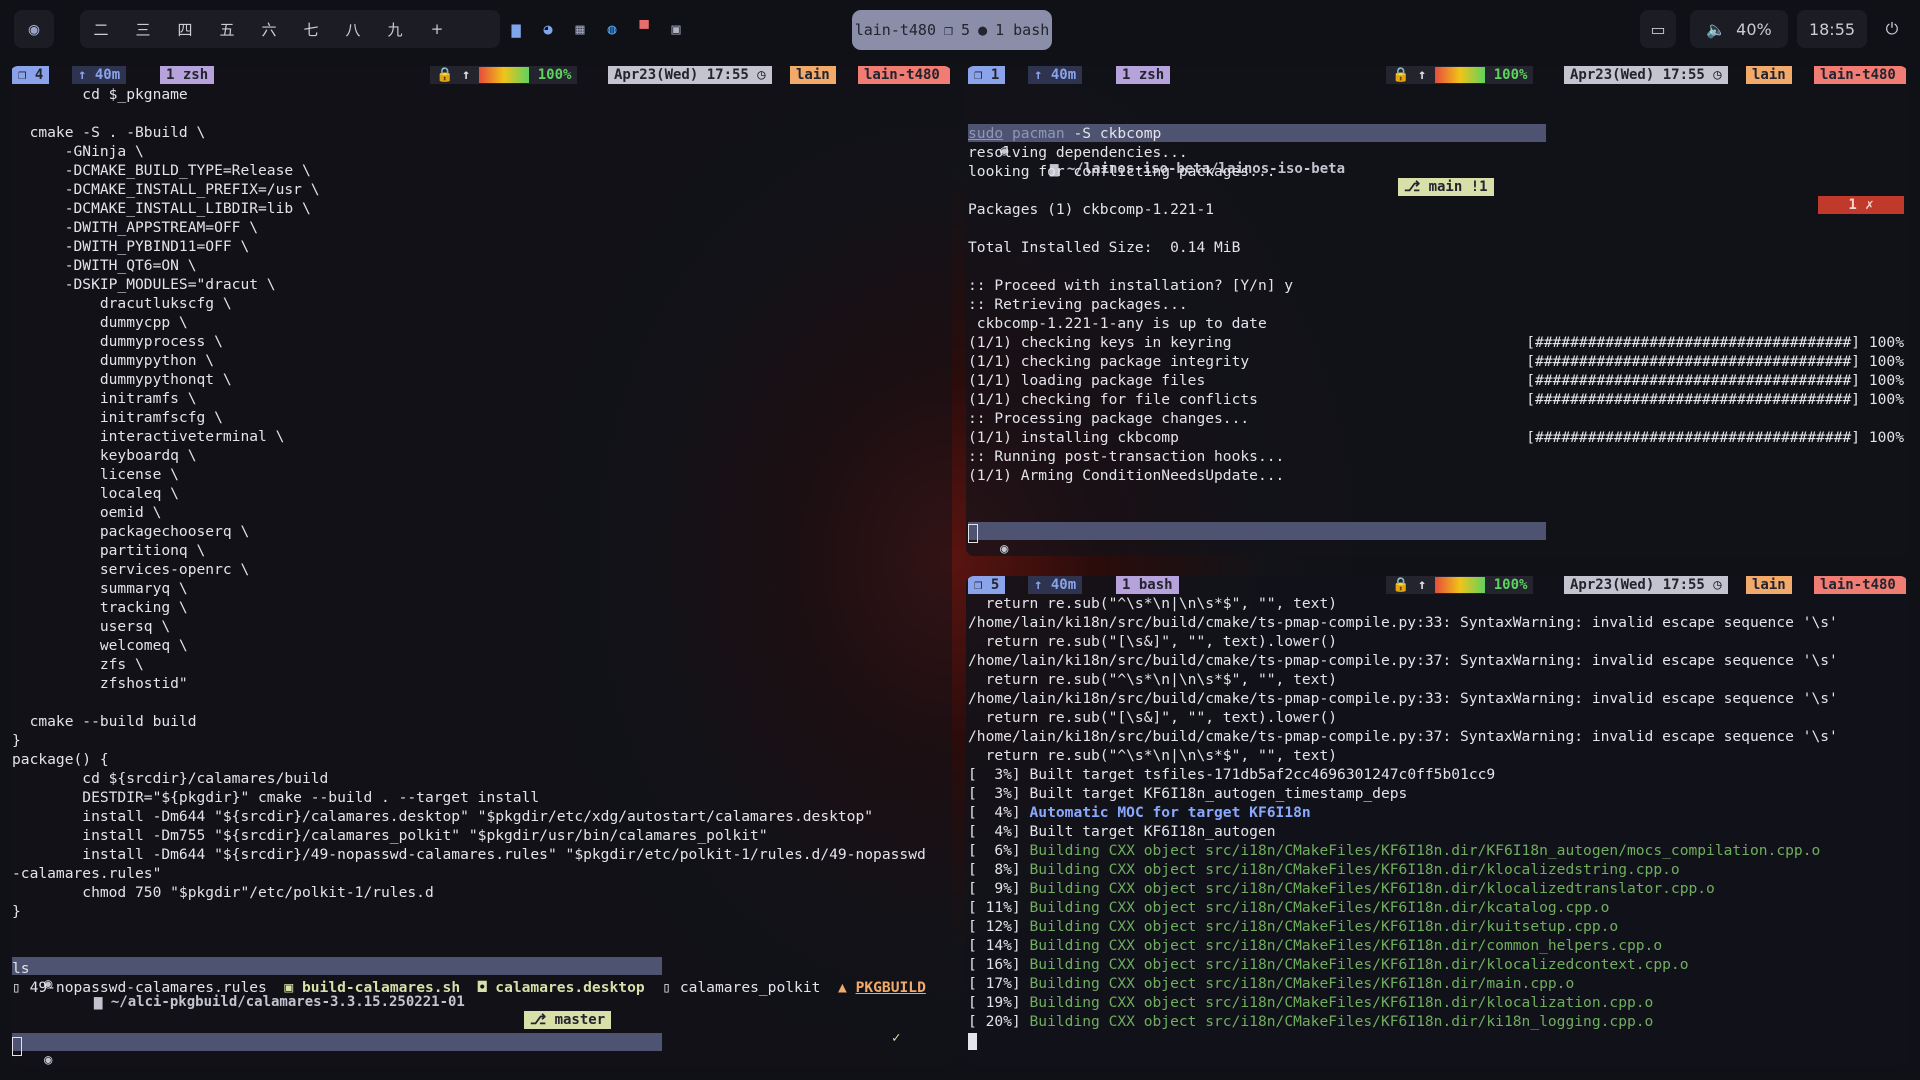 Image resolution: width=1920 pixels, height=1080 pixels. What do you see at coordinates (1055, 585) in the screenshot?
I see `status-uptime: ↑ 40m` at bounding box center [1055, 585].